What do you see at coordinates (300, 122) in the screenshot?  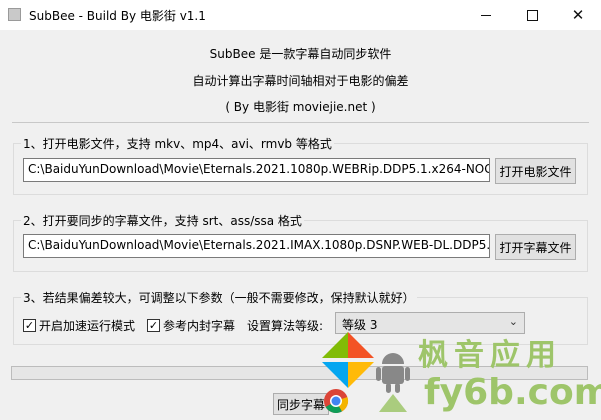 I see `header-divider` at bounding box center [300, 122].